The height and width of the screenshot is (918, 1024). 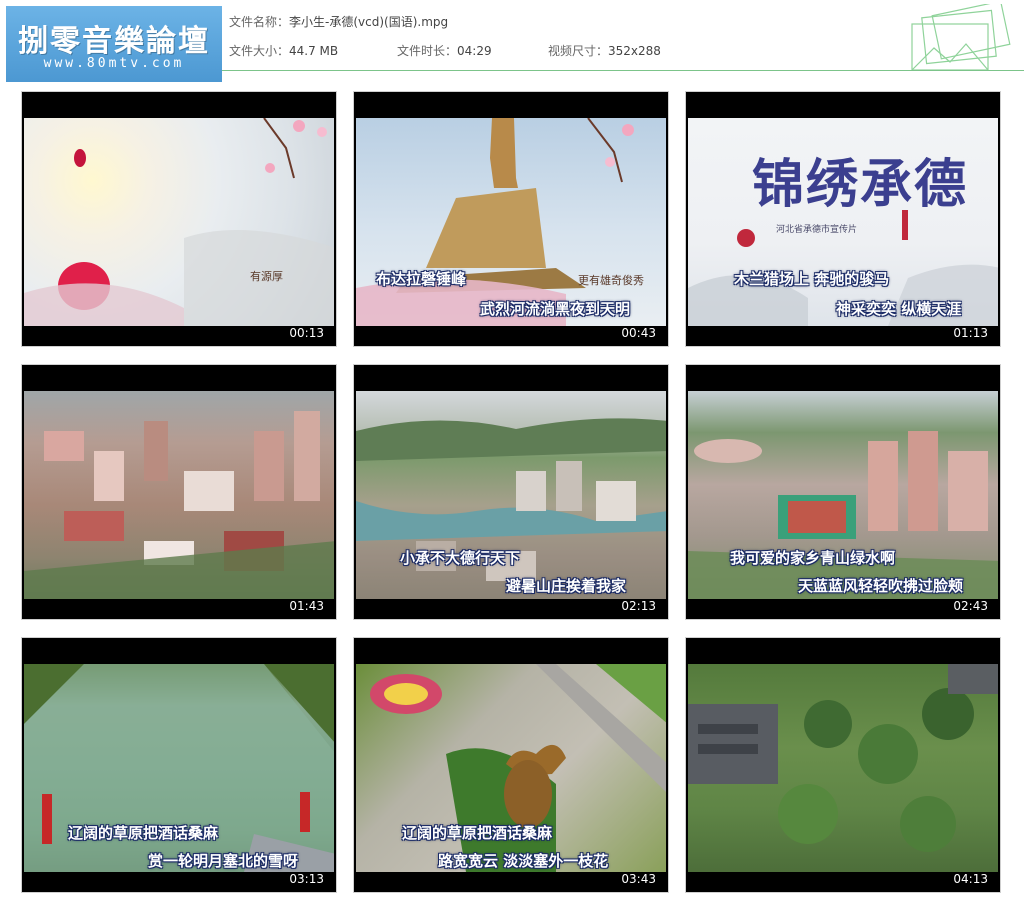 What do you see at coordinates (961, 37) in the screenshot?
I see `picture-stack-icon` at bounding box center [961, 37].